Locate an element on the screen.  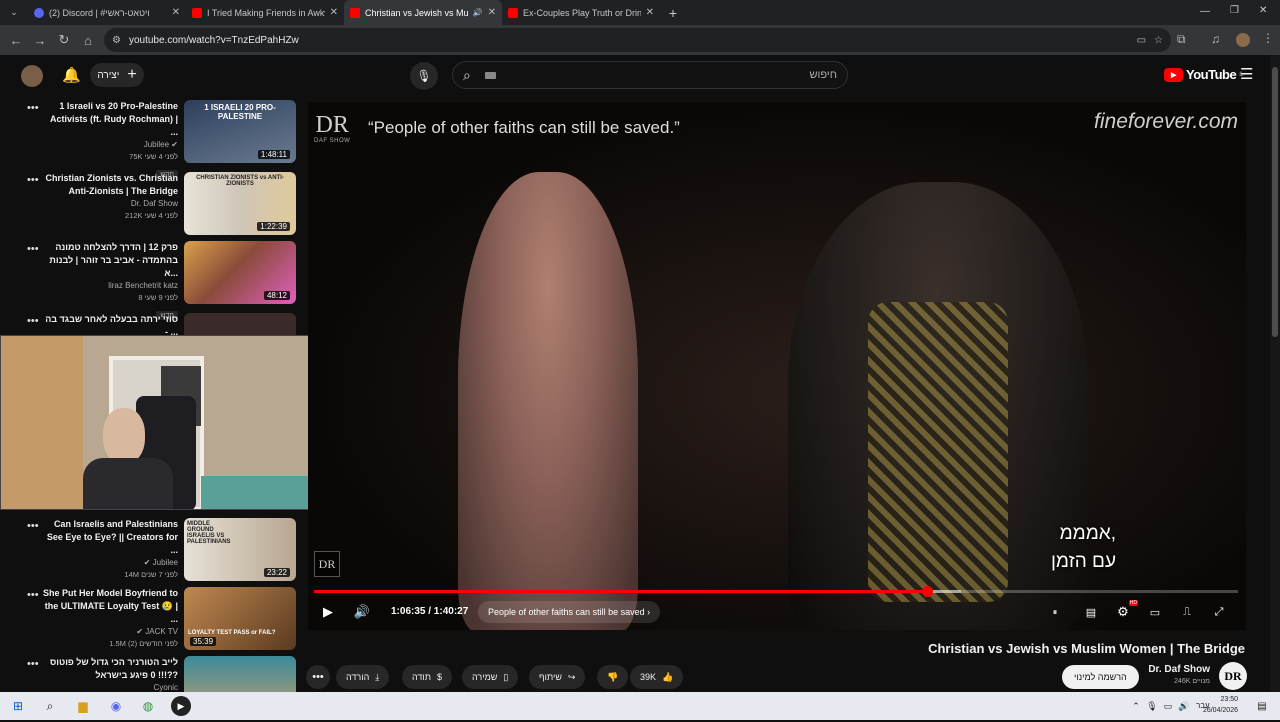
keyboard-icon is located at coordinates (490, 75).